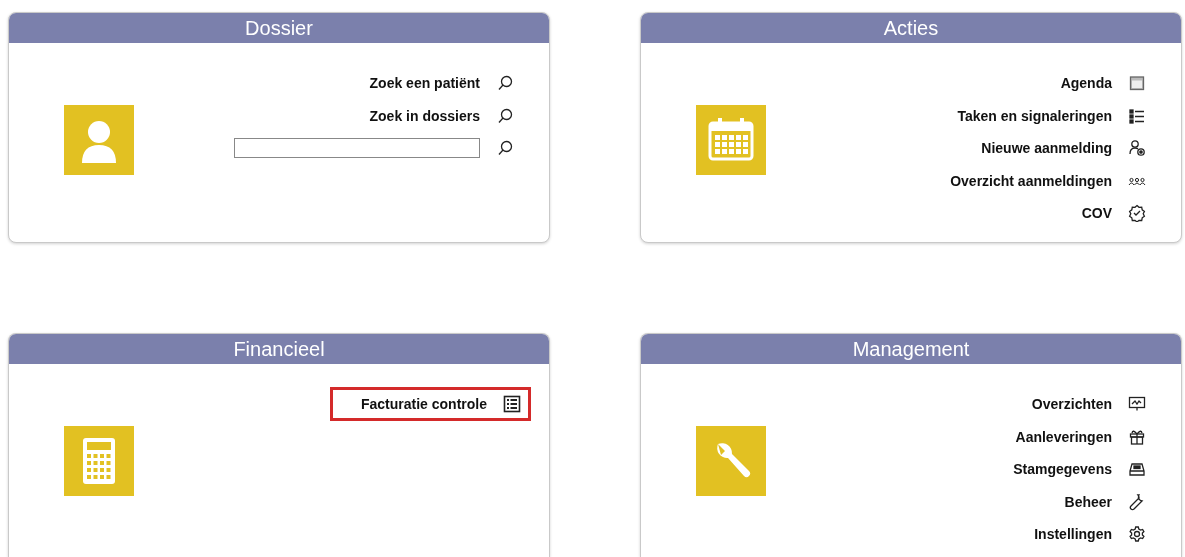 The height and width of the screenshot is (557, 1185). Describe the element at coordinates (1086, 83) in the screenshot. I see `menu-link: Agenda` at that location.